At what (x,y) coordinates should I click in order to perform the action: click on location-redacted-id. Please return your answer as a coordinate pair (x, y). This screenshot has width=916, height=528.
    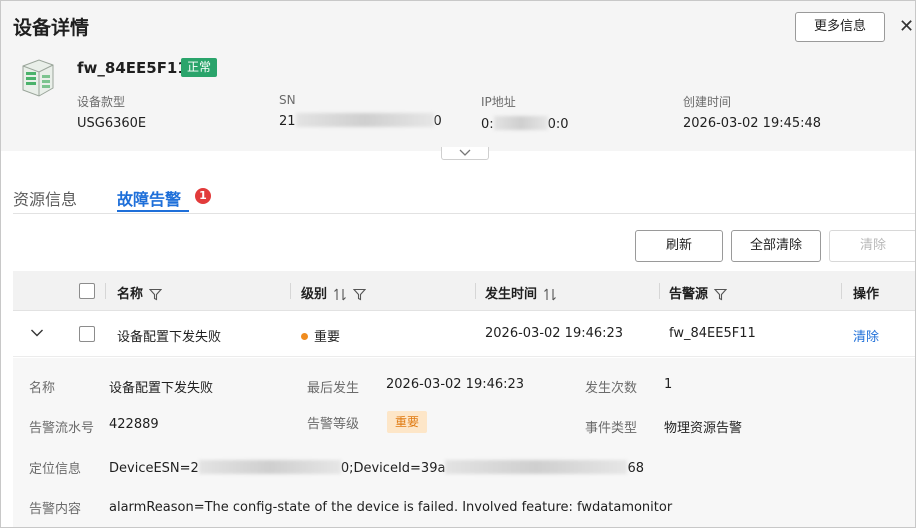
    Looking at the image, I should click on (536, 467).